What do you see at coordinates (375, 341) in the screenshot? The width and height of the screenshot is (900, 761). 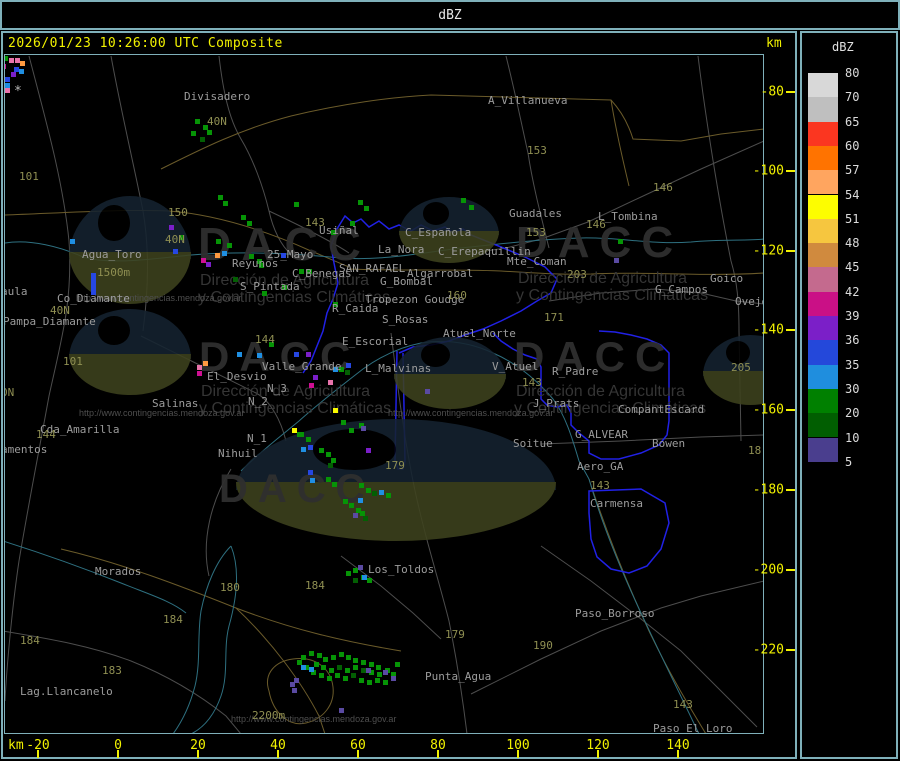 I see `place-label: E_Escorial` at bounding box center [375, 341].